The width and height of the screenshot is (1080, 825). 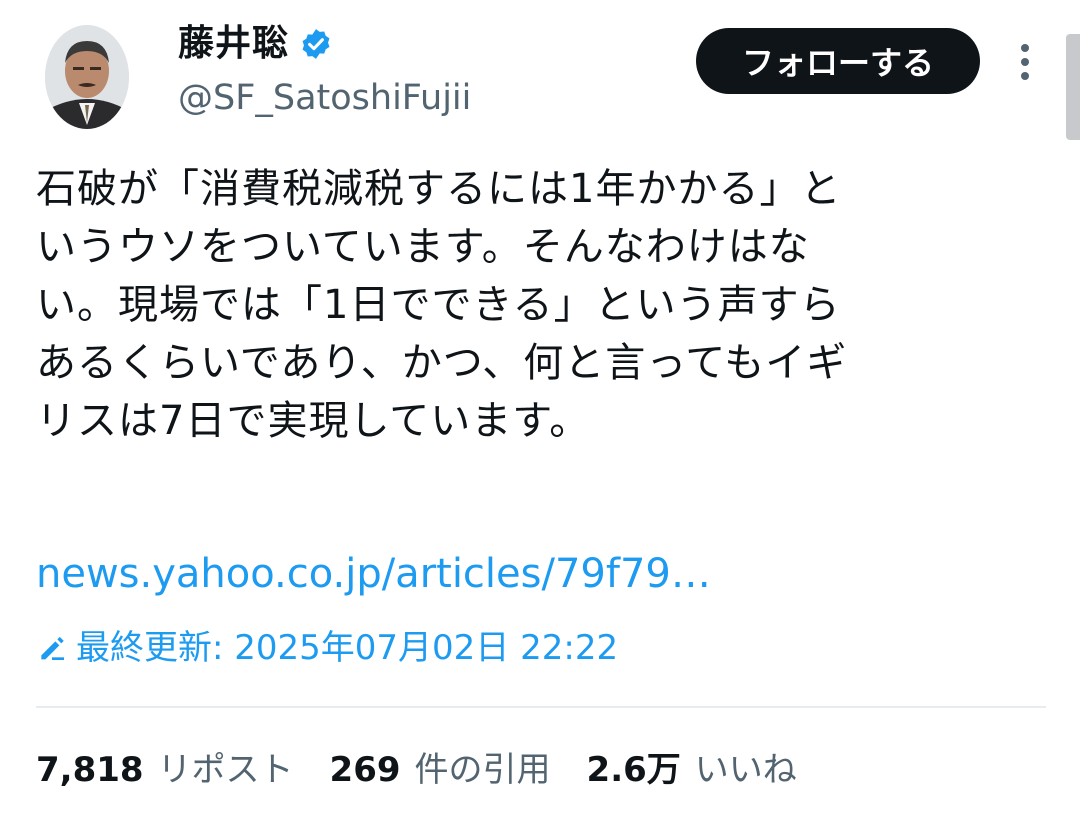 What do you see at coordinates (541, 707) in the screenshot?
I see `divider` at bounding box center [541, 707].